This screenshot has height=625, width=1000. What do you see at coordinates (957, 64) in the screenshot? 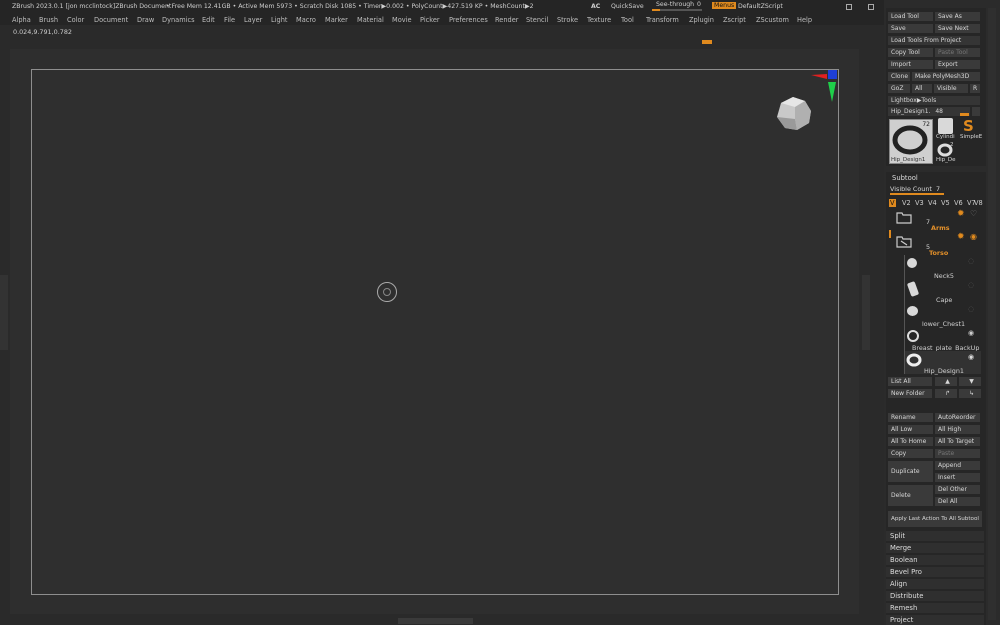
I see `export-button: Export` at bounding box center [957, 64].